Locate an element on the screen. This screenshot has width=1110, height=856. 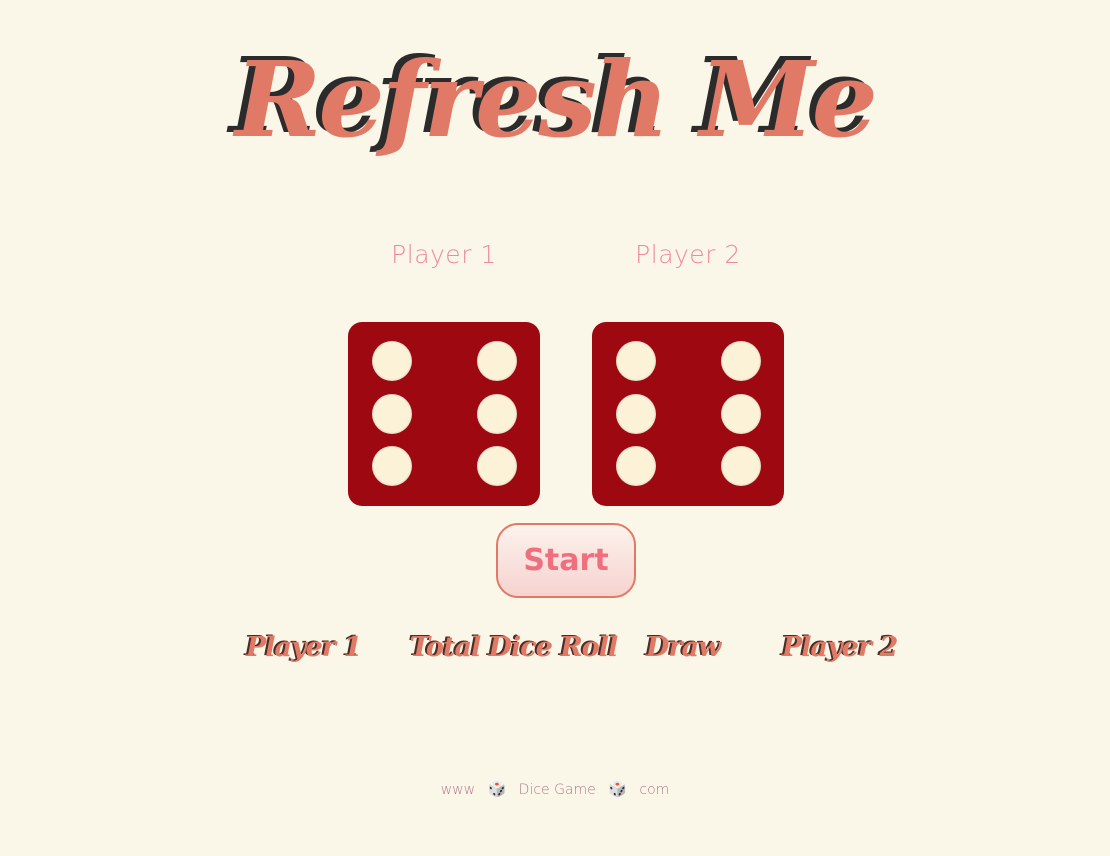
footer-www: www is located at coordinates (458, 790).